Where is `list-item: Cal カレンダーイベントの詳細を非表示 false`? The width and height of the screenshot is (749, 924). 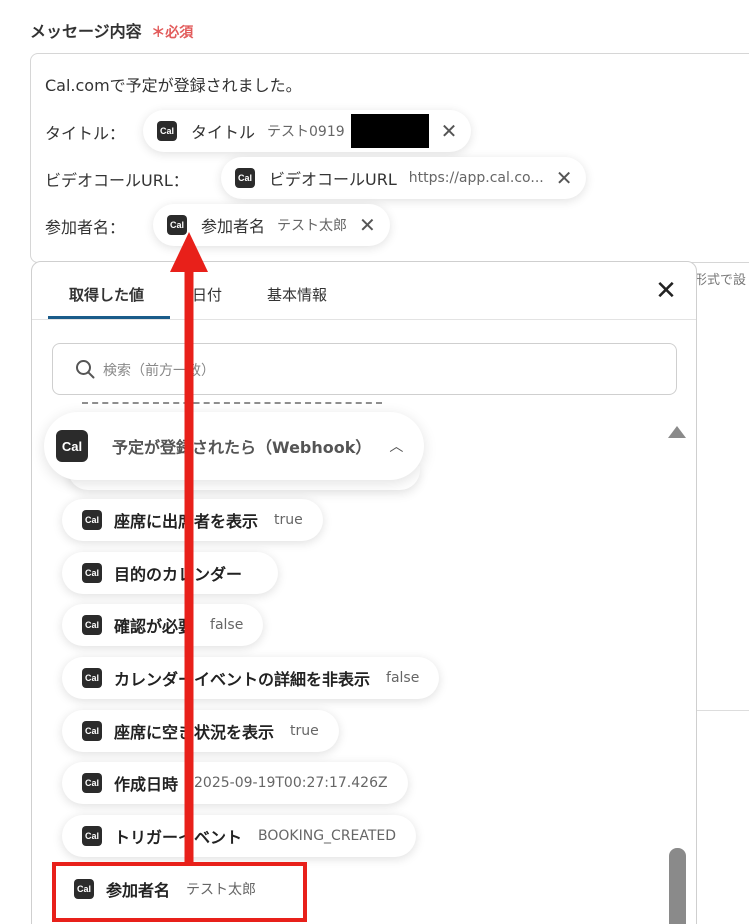 list-item: Cal カレンダーイベントの詳細を非表示 false is located at coordinates (251, 678).